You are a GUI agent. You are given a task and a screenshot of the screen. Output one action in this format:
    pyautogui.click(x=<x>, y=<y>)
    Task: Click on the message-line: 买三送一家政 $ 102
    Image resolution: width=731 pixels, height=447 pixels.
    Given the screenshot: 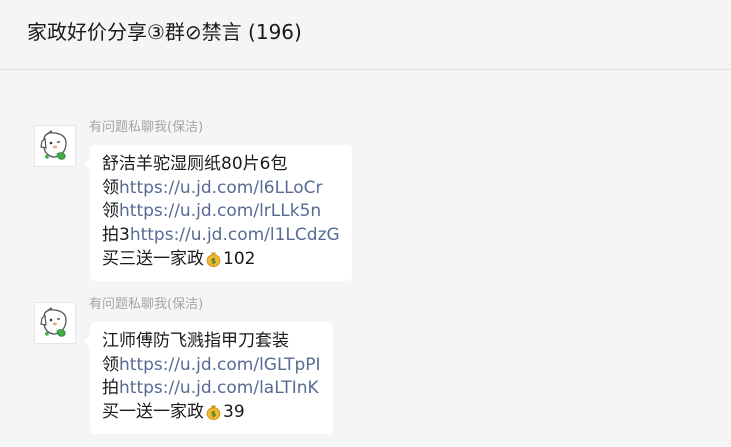 What is the action you would take?
    pyautogui.click(x=221, y=260)
    